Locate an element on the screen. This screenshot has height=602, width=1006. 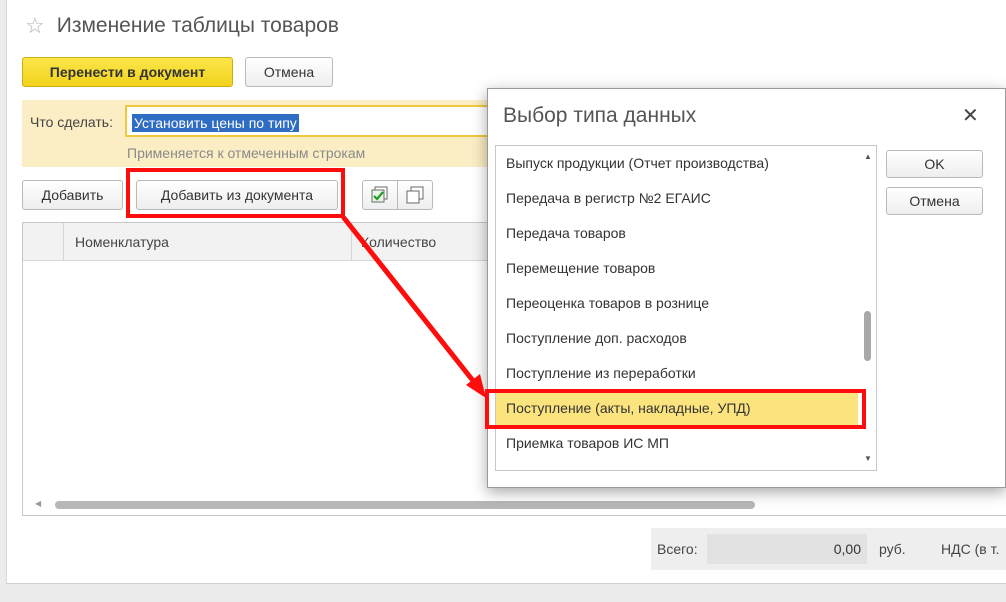
uncheck-all-button is located at coordinates (415, 195).